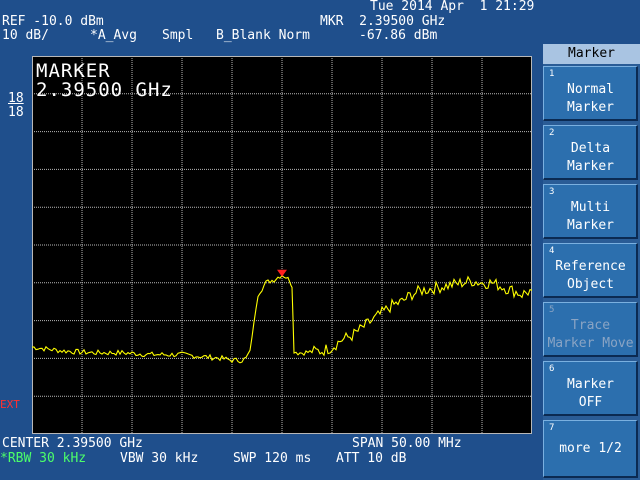 The height and width of the screenshot is (480, 640). I want to click on marker-value: 2.39500 GHz, so click(104, 90).